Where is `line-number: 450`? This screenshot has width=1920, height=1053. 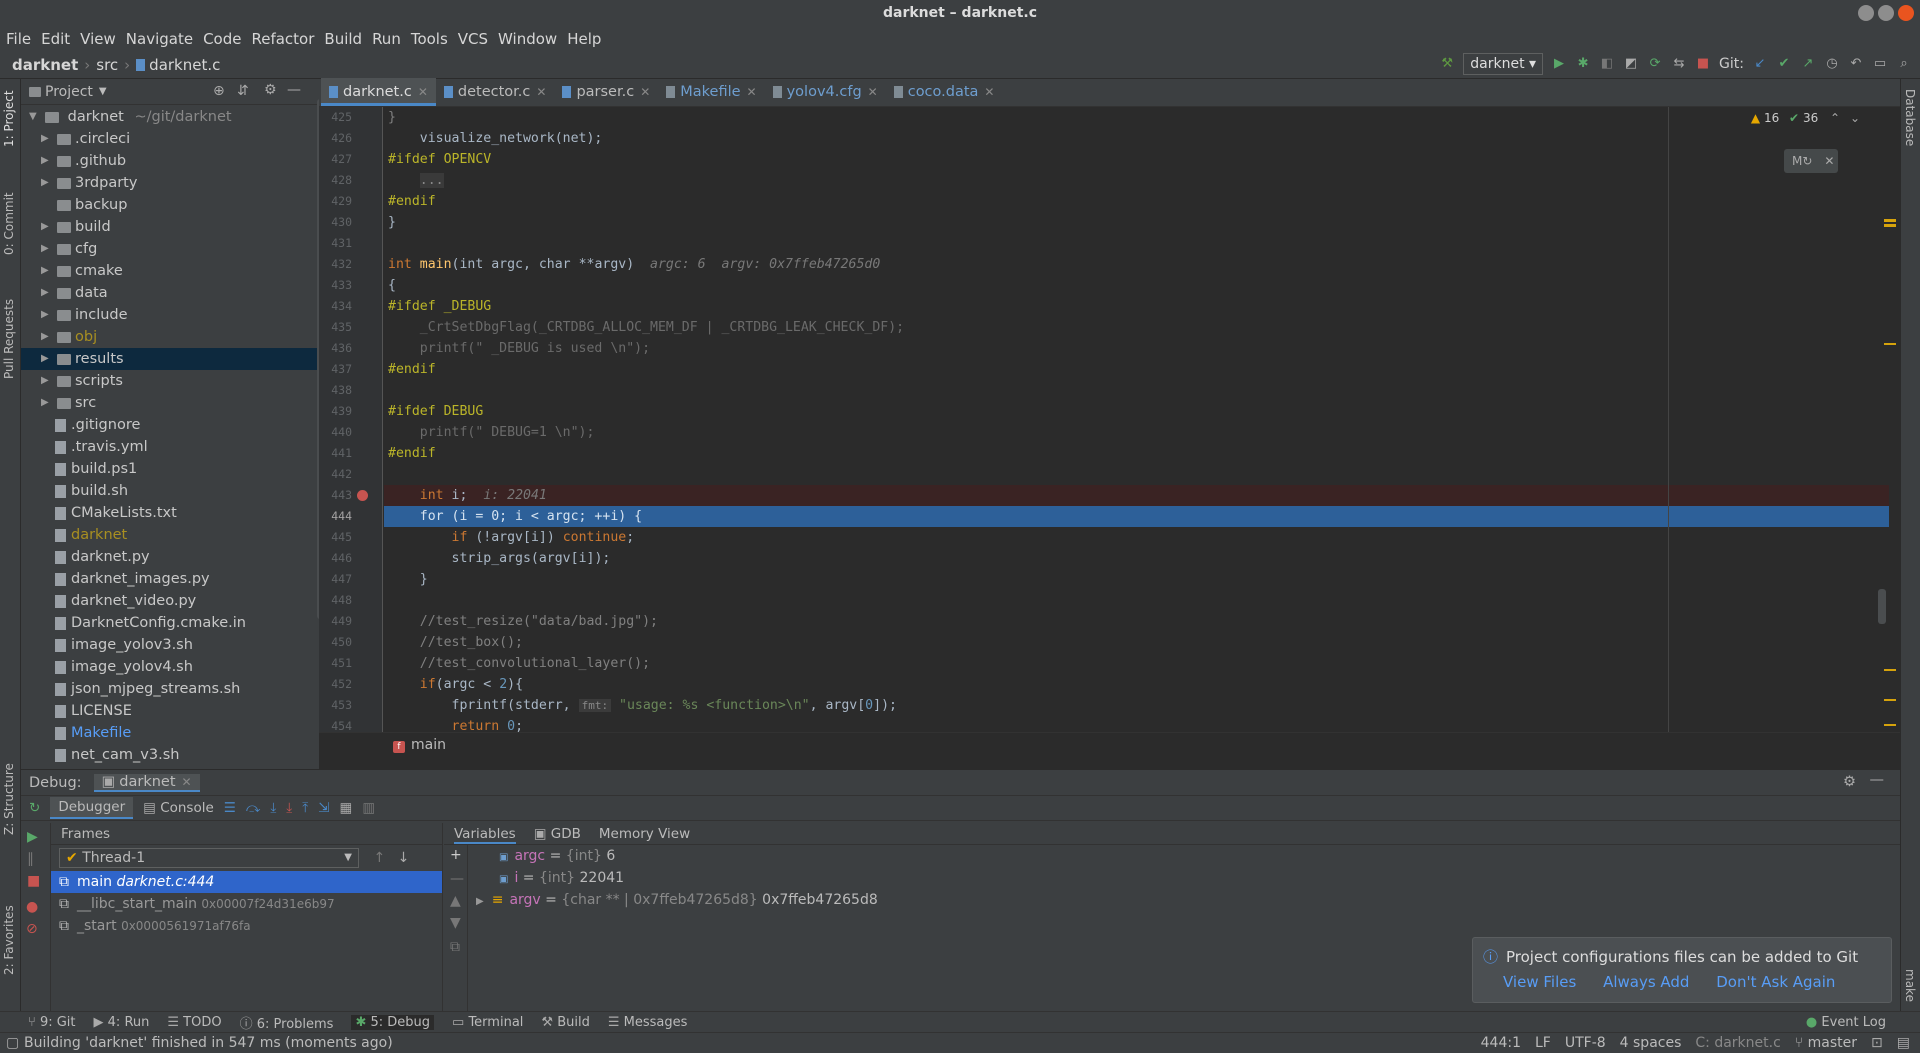 line-number: 450 is located at coordinates (350, 642).